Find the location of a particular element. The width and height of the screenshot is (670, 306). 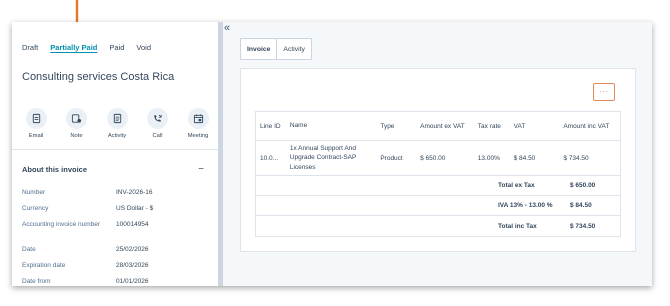

property-expiration-date: Expiration date 28/03/2026 is located at coordinates (117, 270).